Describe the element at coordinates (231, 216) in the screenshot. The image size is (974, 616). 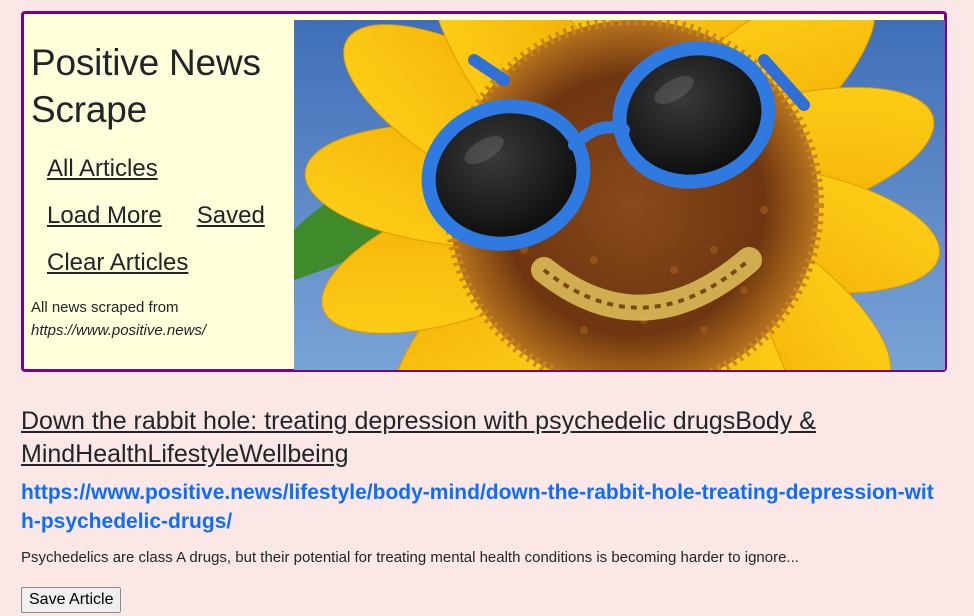
I see `saved-link: Saved` at that location.